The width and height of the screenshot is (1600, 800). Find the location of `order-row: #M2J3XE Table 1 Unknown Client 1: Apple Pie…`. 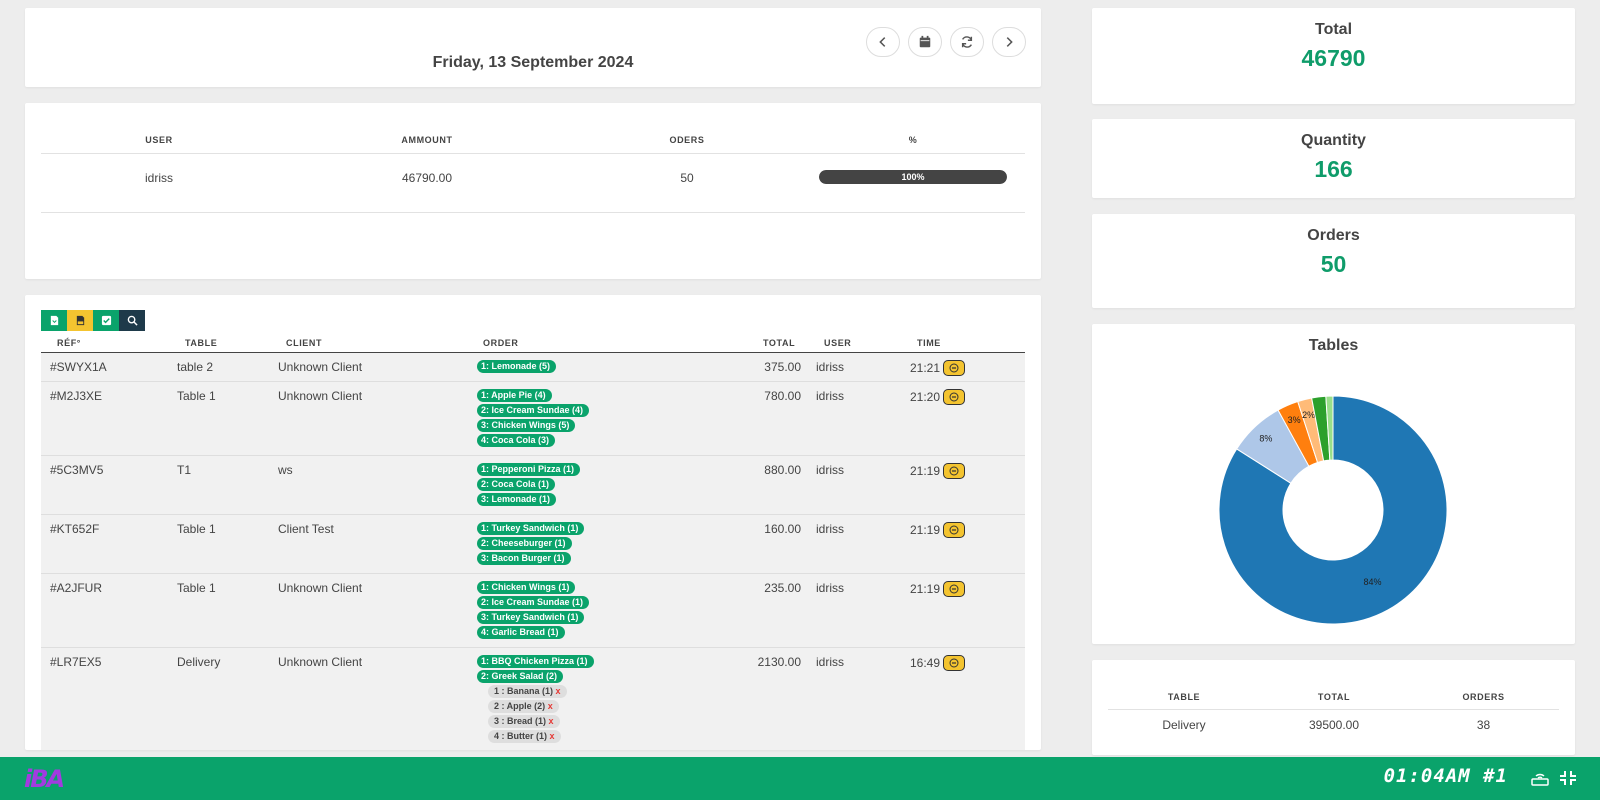

order-row: #M2J3XE Table 1 Unknown Client 1: Apple Pie… is located at coordinates (533, 419).